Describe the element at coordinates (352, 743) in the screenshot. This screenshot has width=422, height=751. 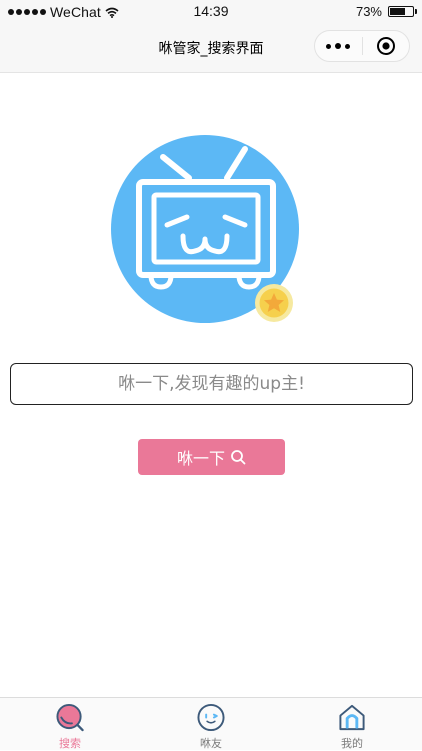
I see `tab-mine-label: 我的` at that location.